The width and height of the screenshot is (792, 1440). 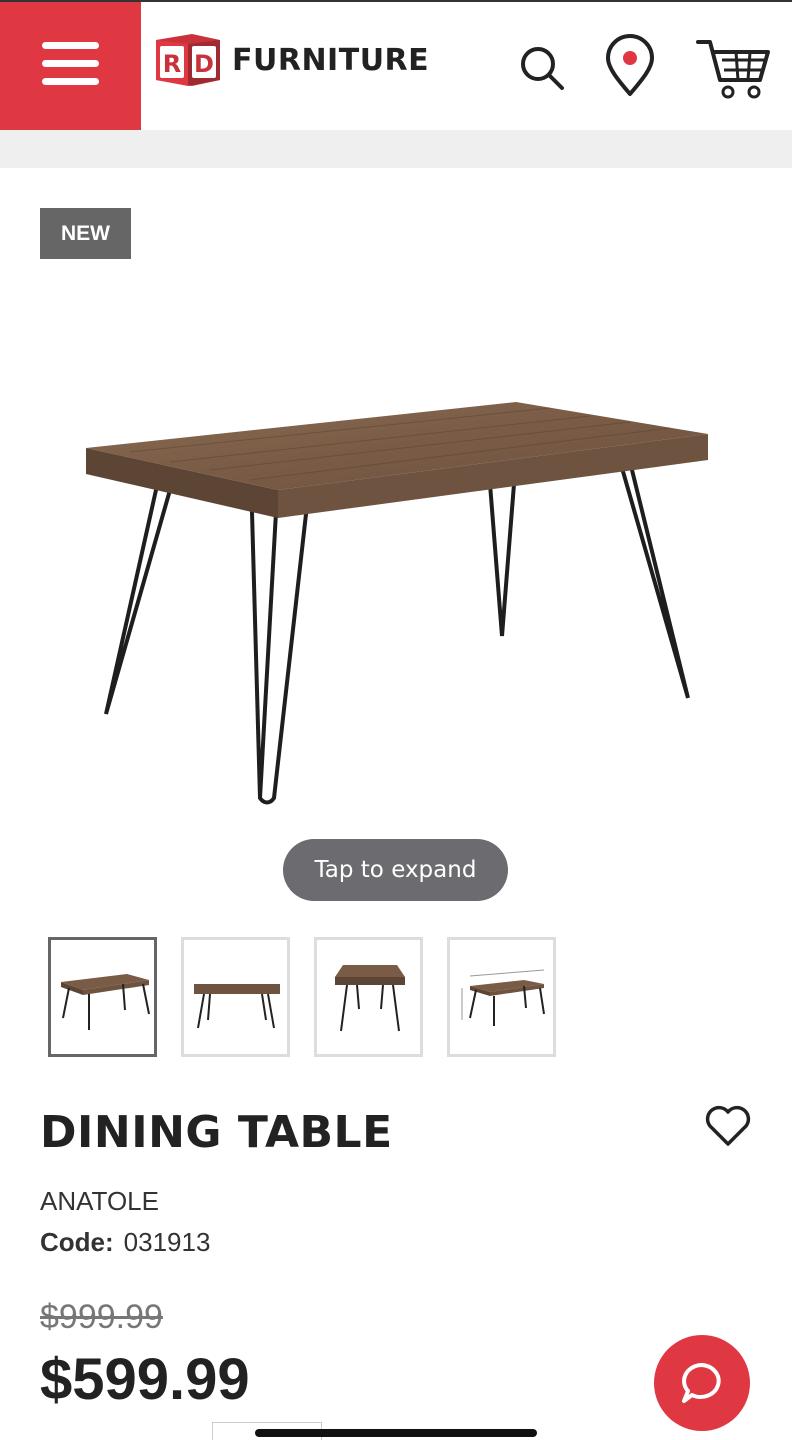 I want to click on product-code-value: 031913, so click(x=167, y=1242).